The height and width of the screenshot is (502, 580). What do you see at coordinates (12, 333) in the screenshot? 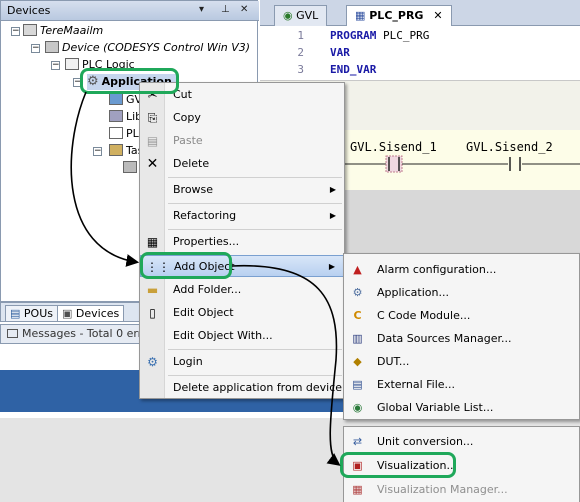
I see `messages-icon` at bounding box center [12, 333].